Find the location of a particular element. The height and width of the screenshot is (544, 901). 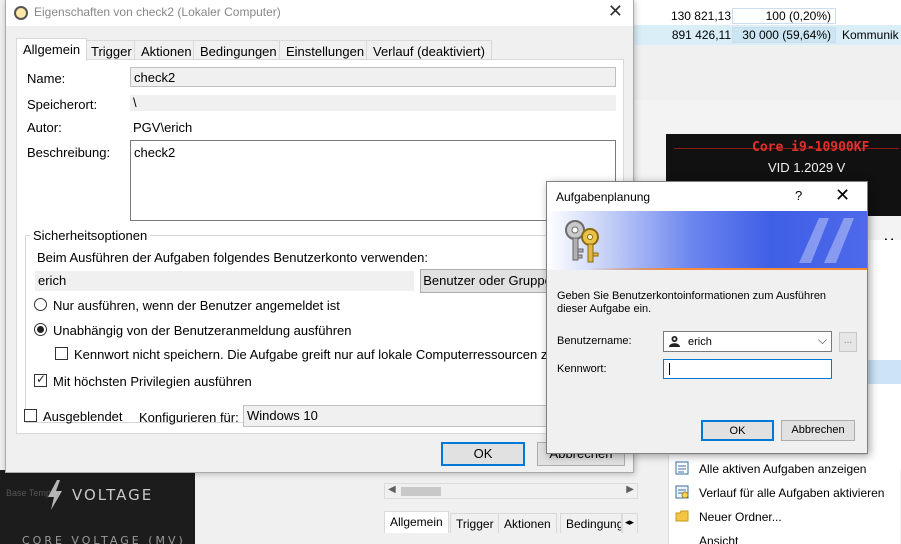

horizontal-scrollbar: ◀ ▶ is located at coordinates (511, 491).